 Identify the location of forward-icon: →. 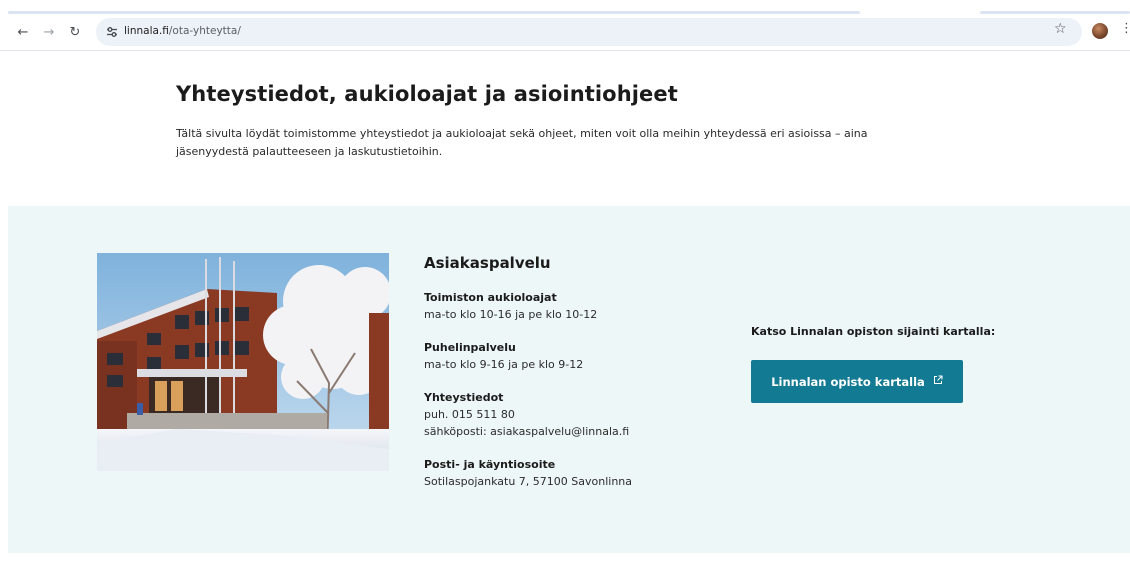
(49, 32).